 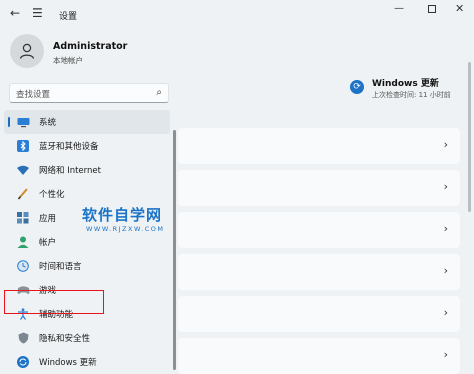 What do you see at coordinates (89, 93) in the screenshot?
I see `search-input: 查找设置 ⌕` at bounding box center [89, 93].